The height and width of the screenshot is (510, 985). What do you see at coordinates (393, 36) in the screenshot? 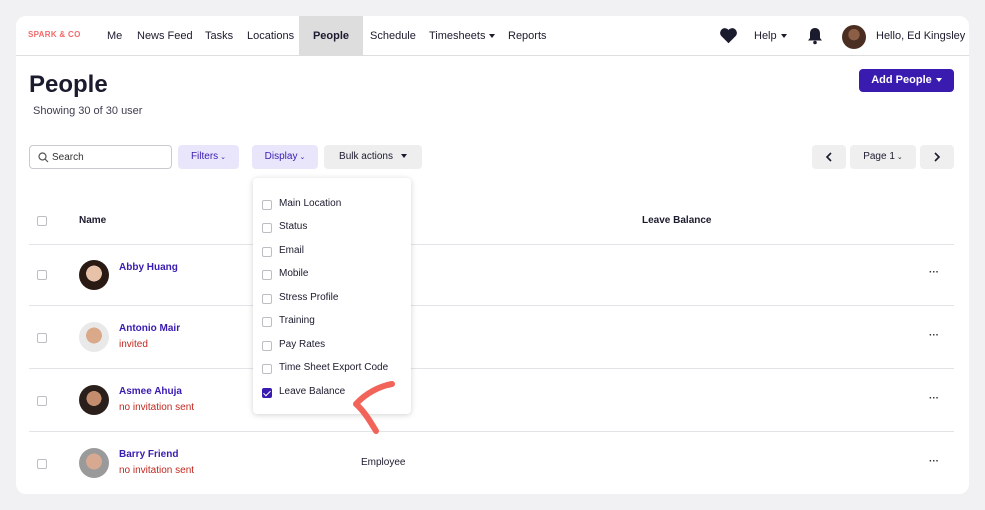
I see `nav-schedule: Schedule` at bounding box center [393, 36].